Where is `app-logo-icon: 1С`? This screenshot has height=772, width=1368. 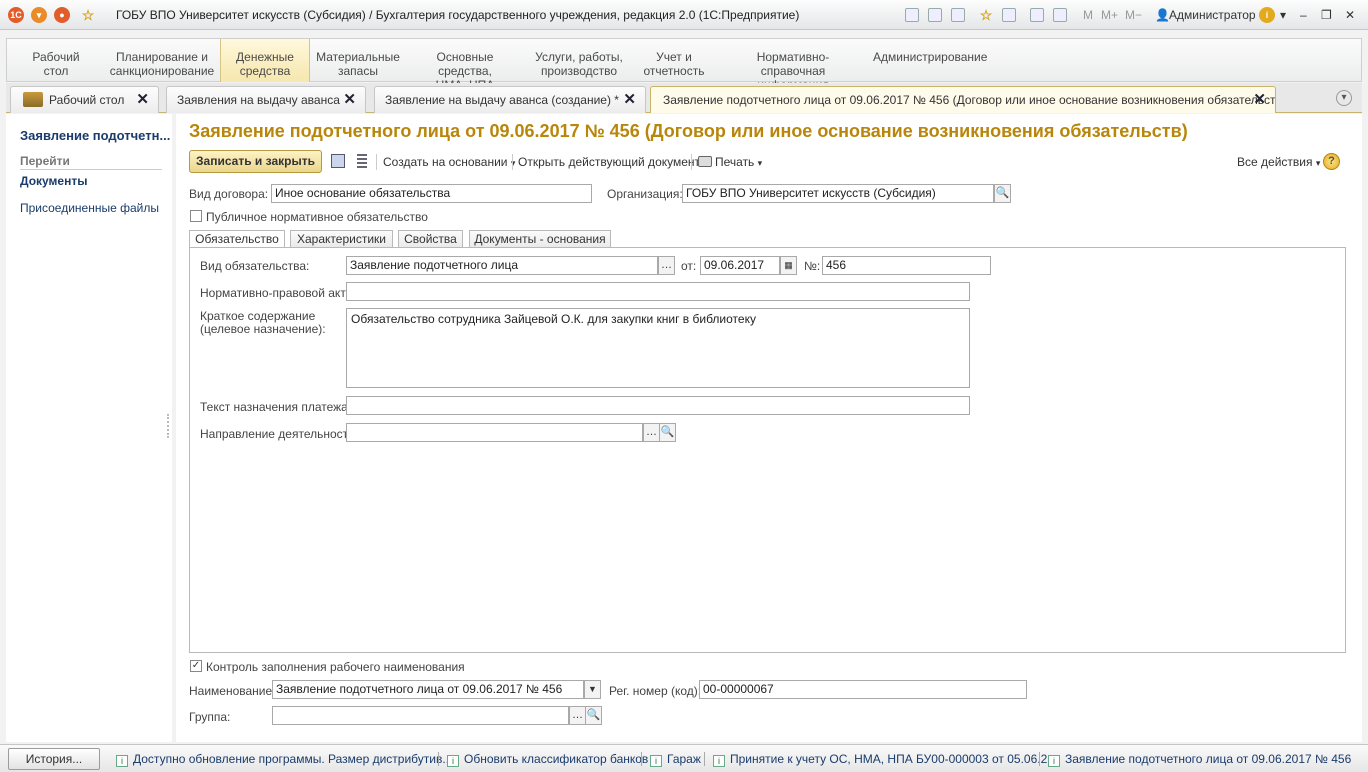 app-logo-icon: 1С is located at coordinates (16, 15).